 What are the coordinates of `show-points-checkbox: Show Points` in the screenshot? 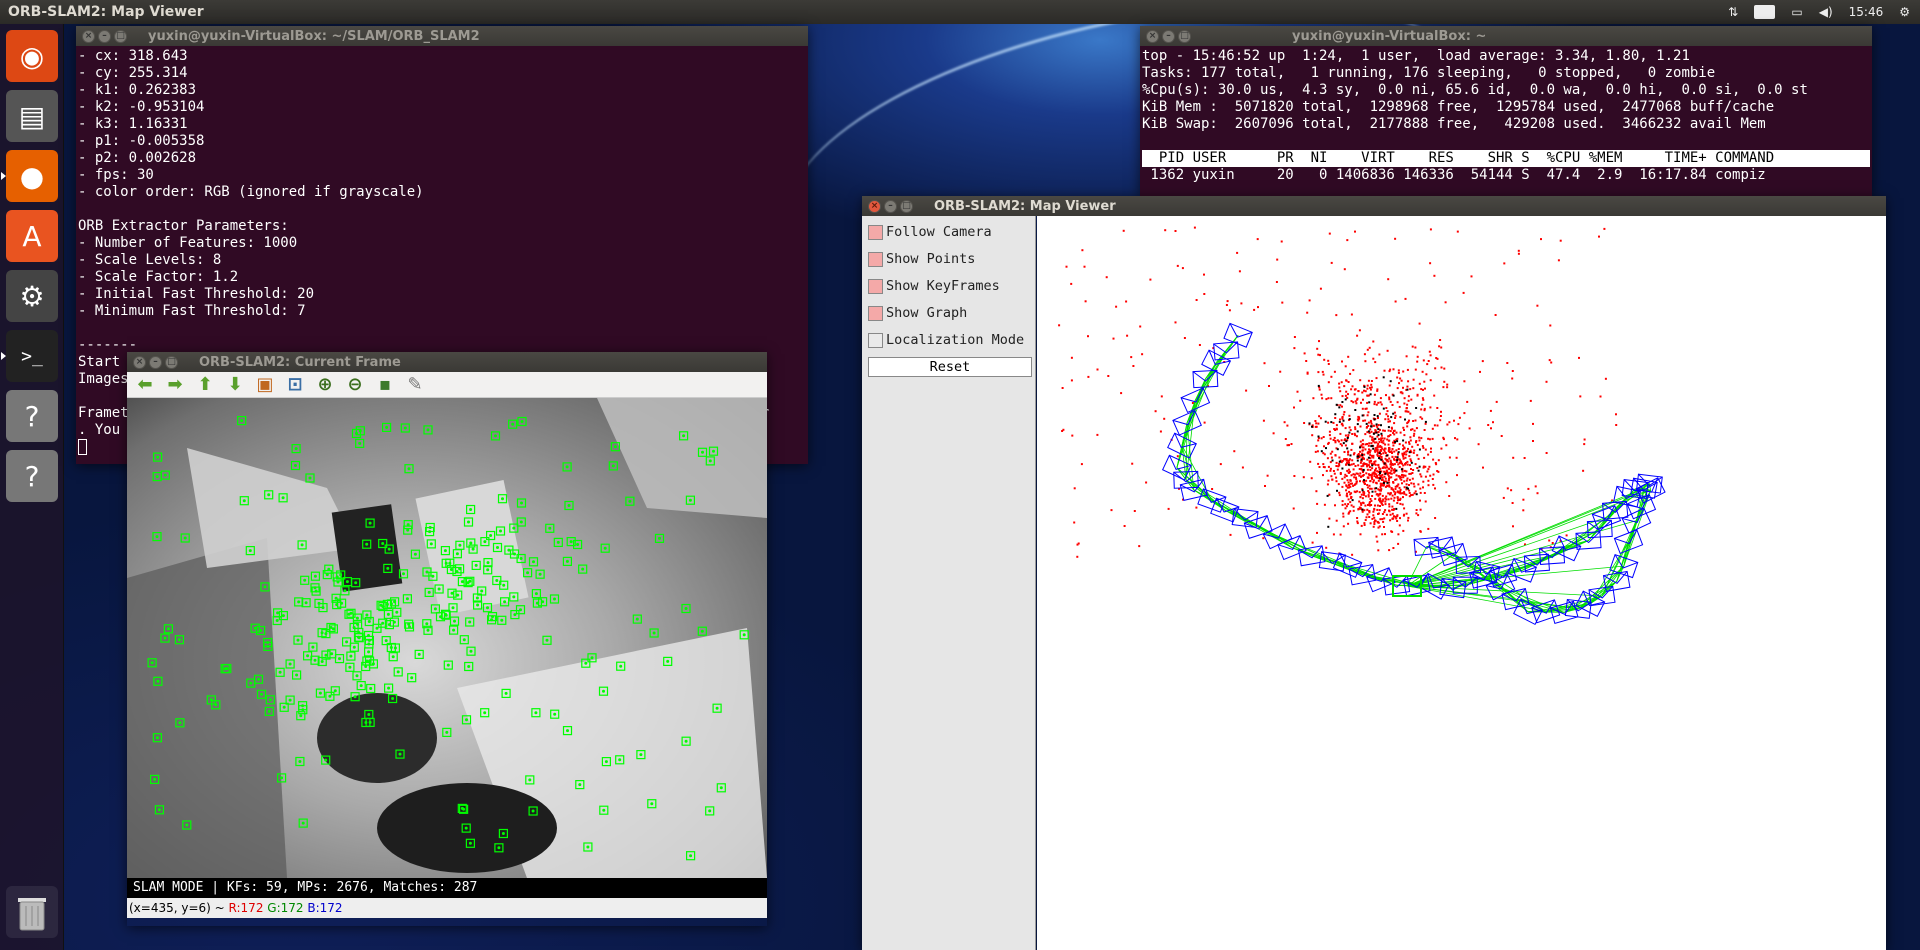 It's located at (921, 259).